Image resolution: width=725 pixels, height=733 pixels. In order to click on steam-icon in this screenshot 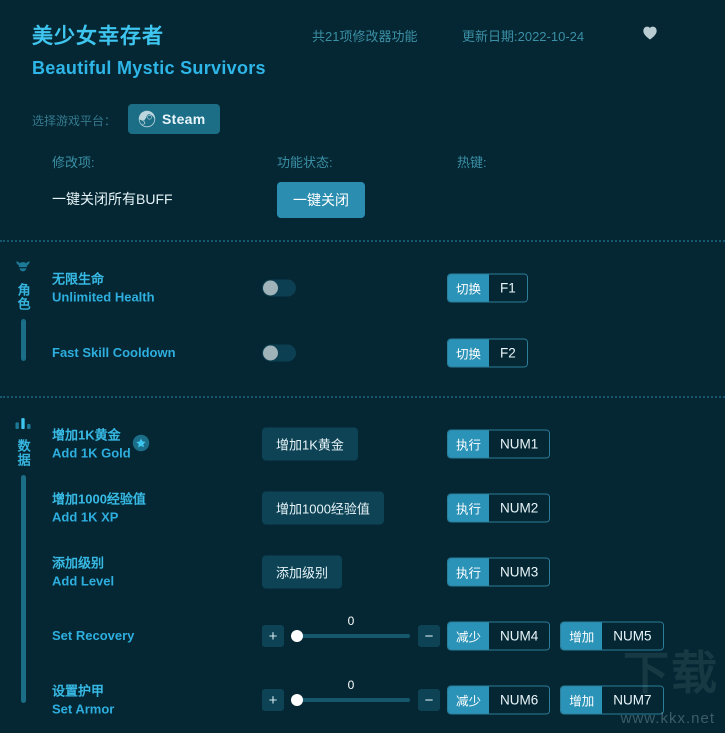, I will do `click(147, 119)`.